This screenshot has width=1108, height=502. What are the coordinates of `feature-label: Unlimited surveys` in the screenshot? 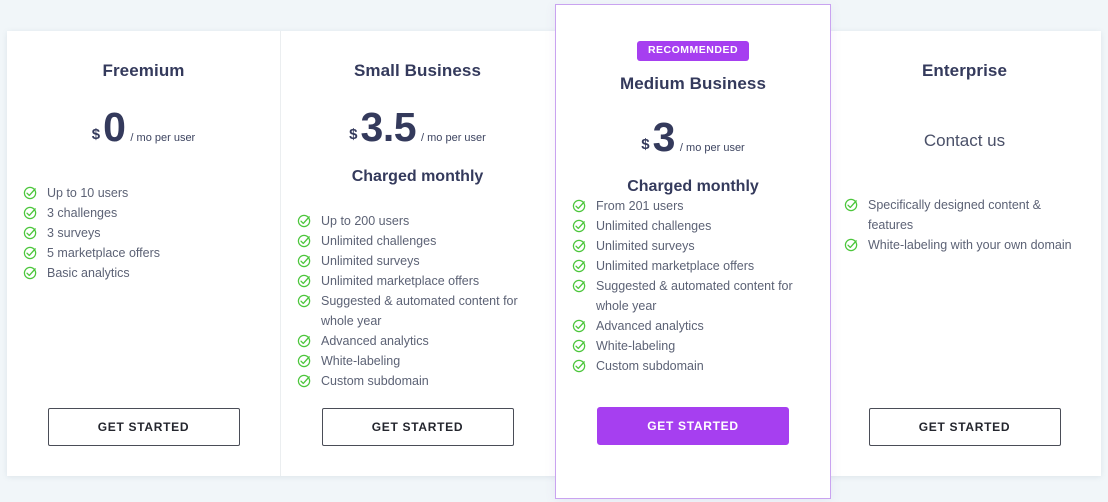 It's located at (370, 261).